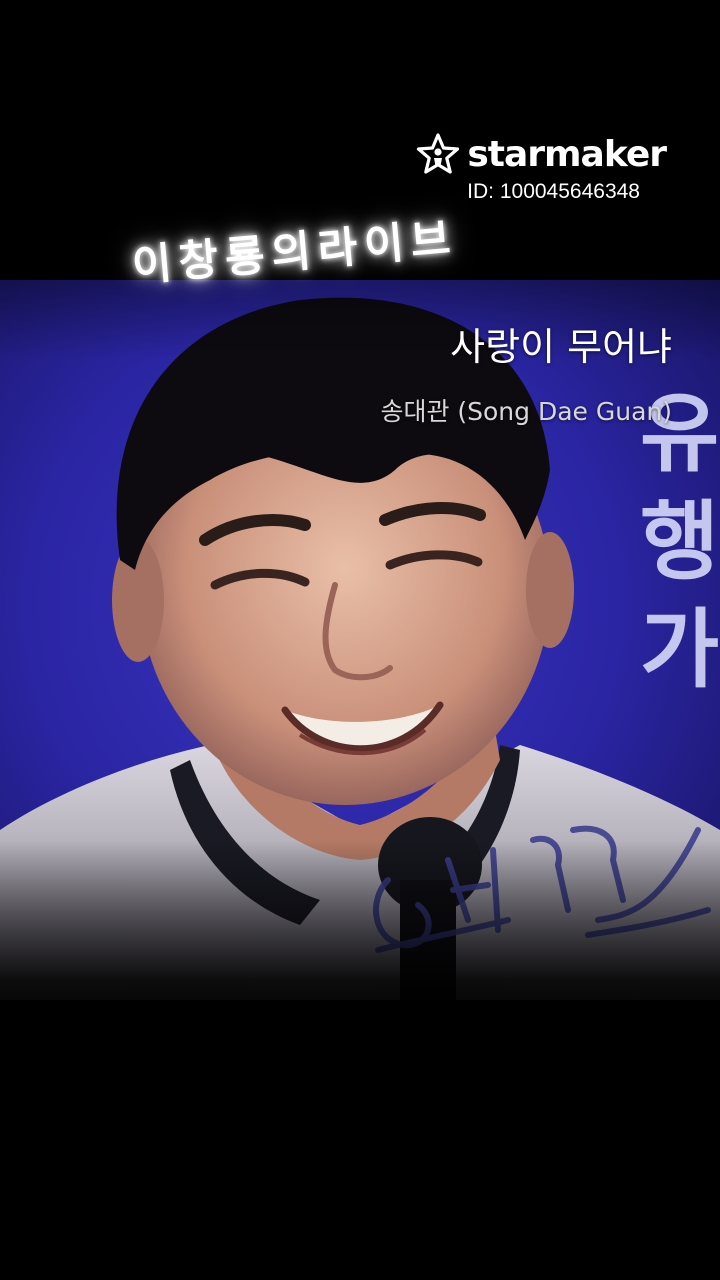  Describe the element at coordinates (438, 155) in the screenshot. I see `star-person-icon` at that location.